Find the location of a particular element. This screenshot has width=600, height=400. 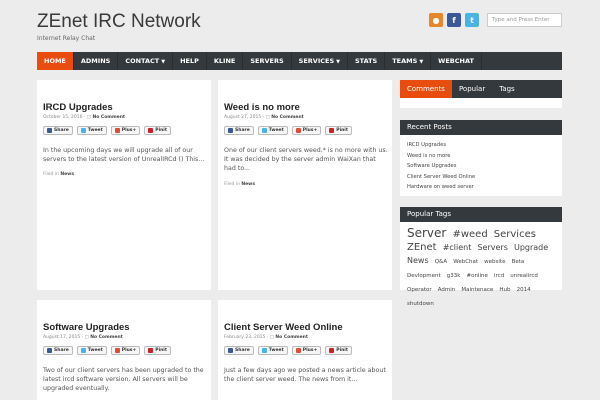

tag-link: shutdown is located at coordinates (420, 304).